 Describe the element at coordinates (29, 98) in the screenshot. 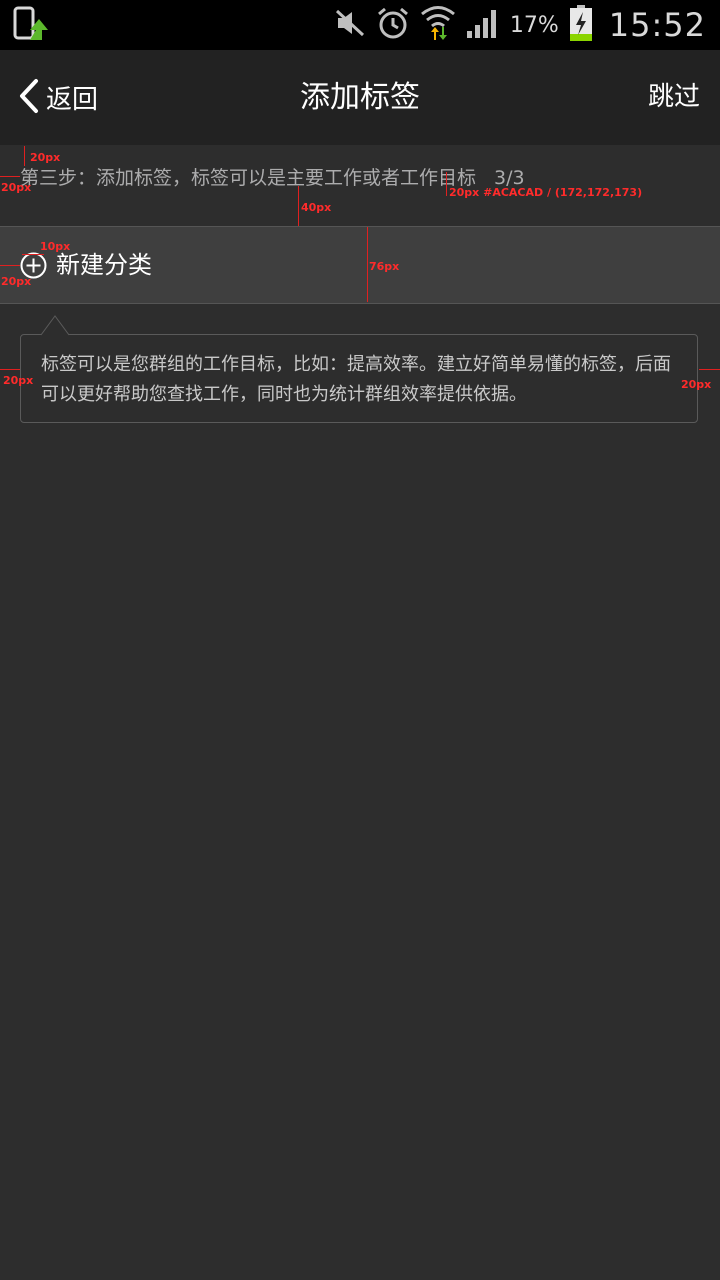

I see `chevron-left-icon` at that location.